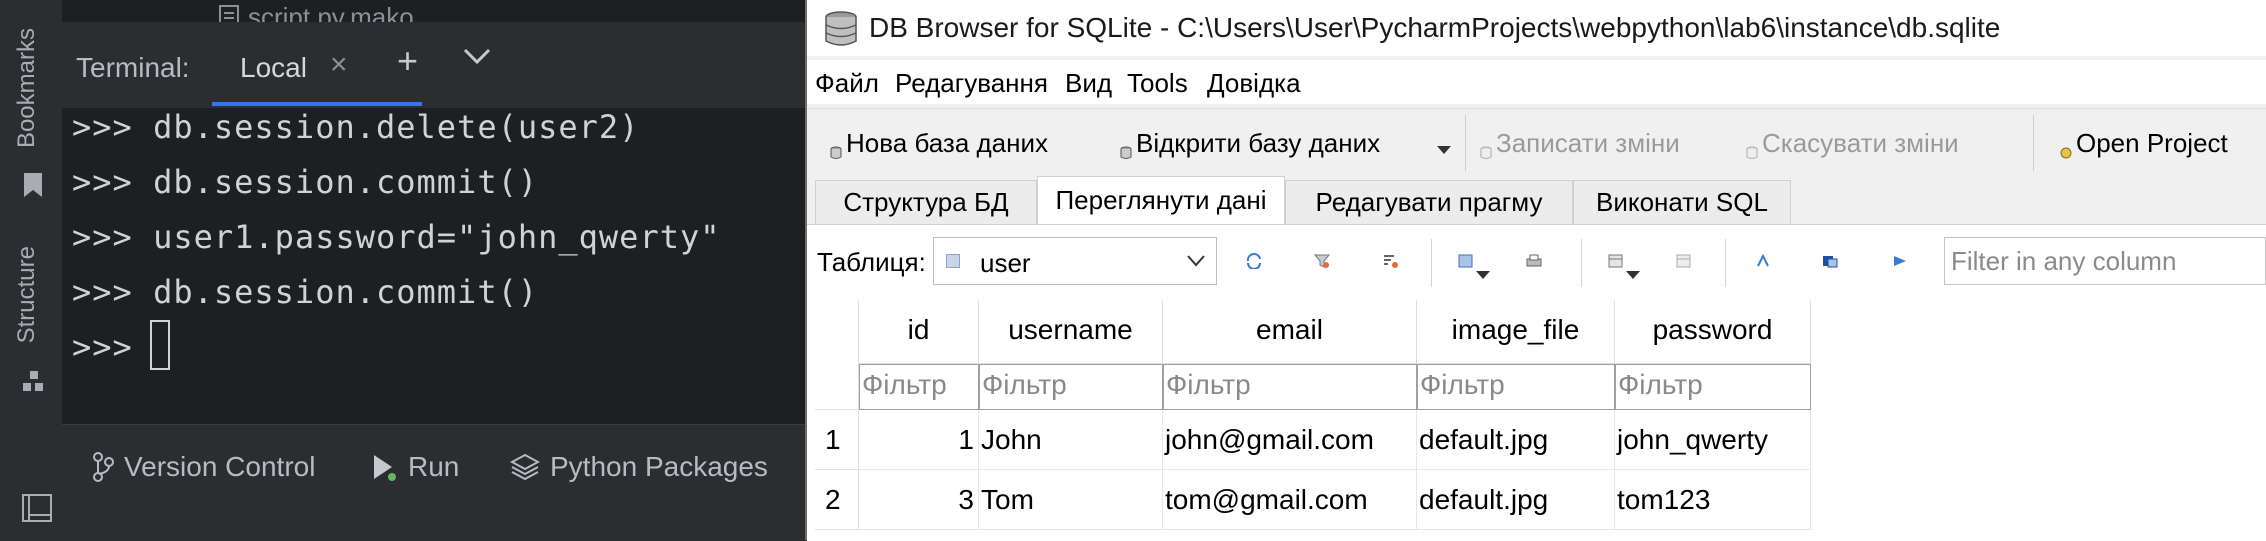  What do you see at coordinates (1466, 261) in the screenshot?
I see `save-view-icon` at bounding box center [1466, 261].